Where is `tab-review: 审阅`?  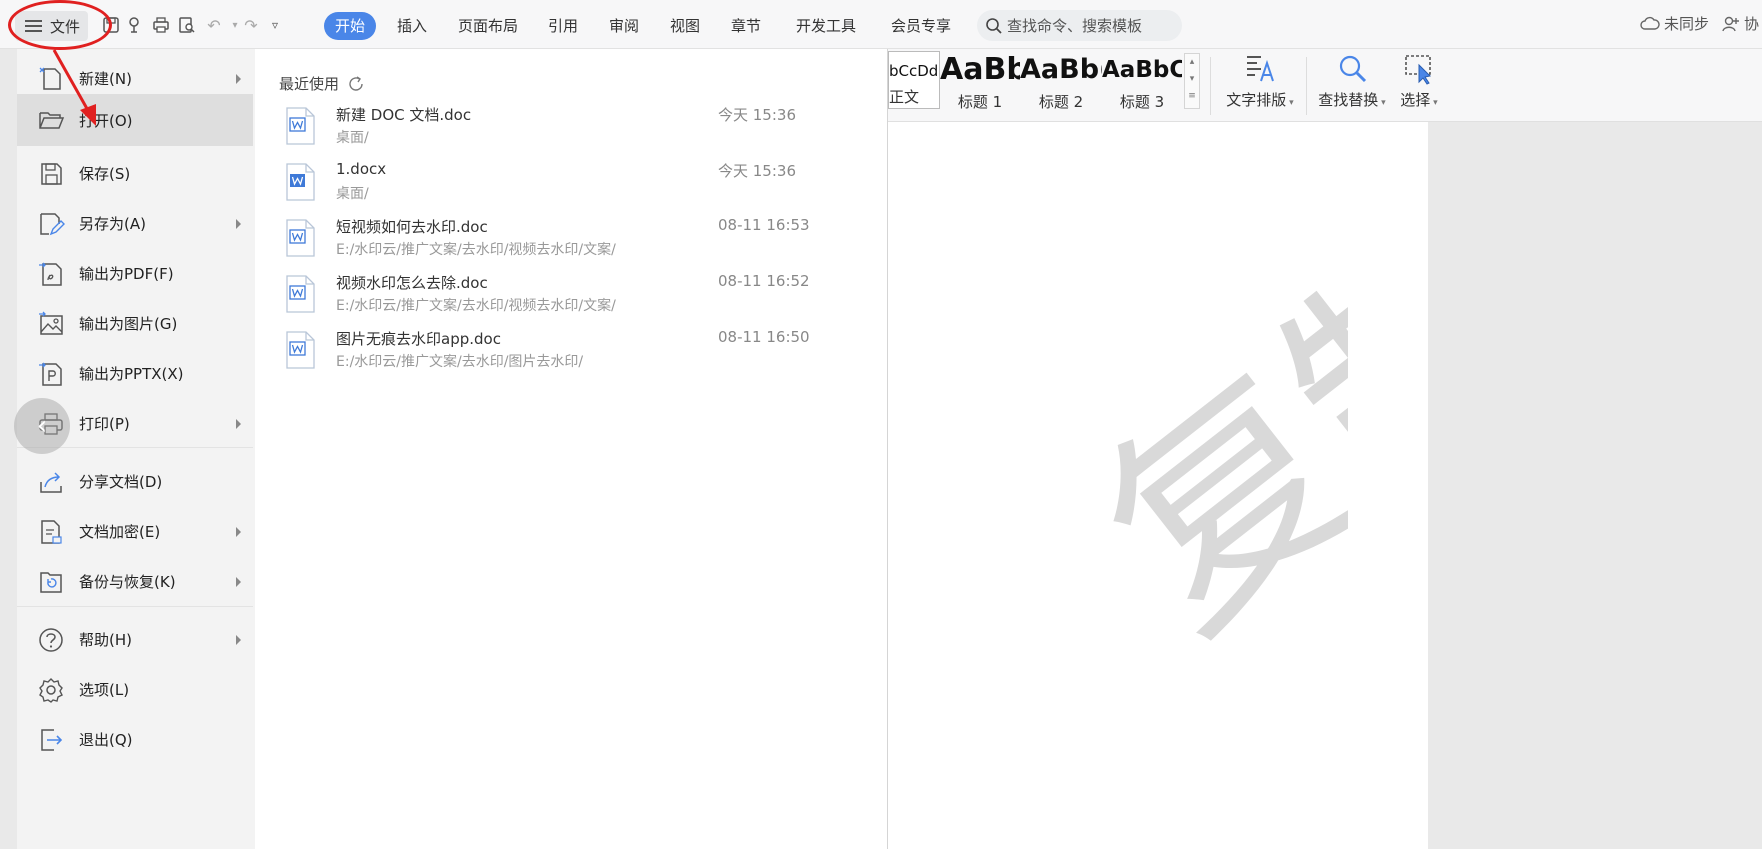
tab-review: 审阅 is located at coordinates (624, 26).